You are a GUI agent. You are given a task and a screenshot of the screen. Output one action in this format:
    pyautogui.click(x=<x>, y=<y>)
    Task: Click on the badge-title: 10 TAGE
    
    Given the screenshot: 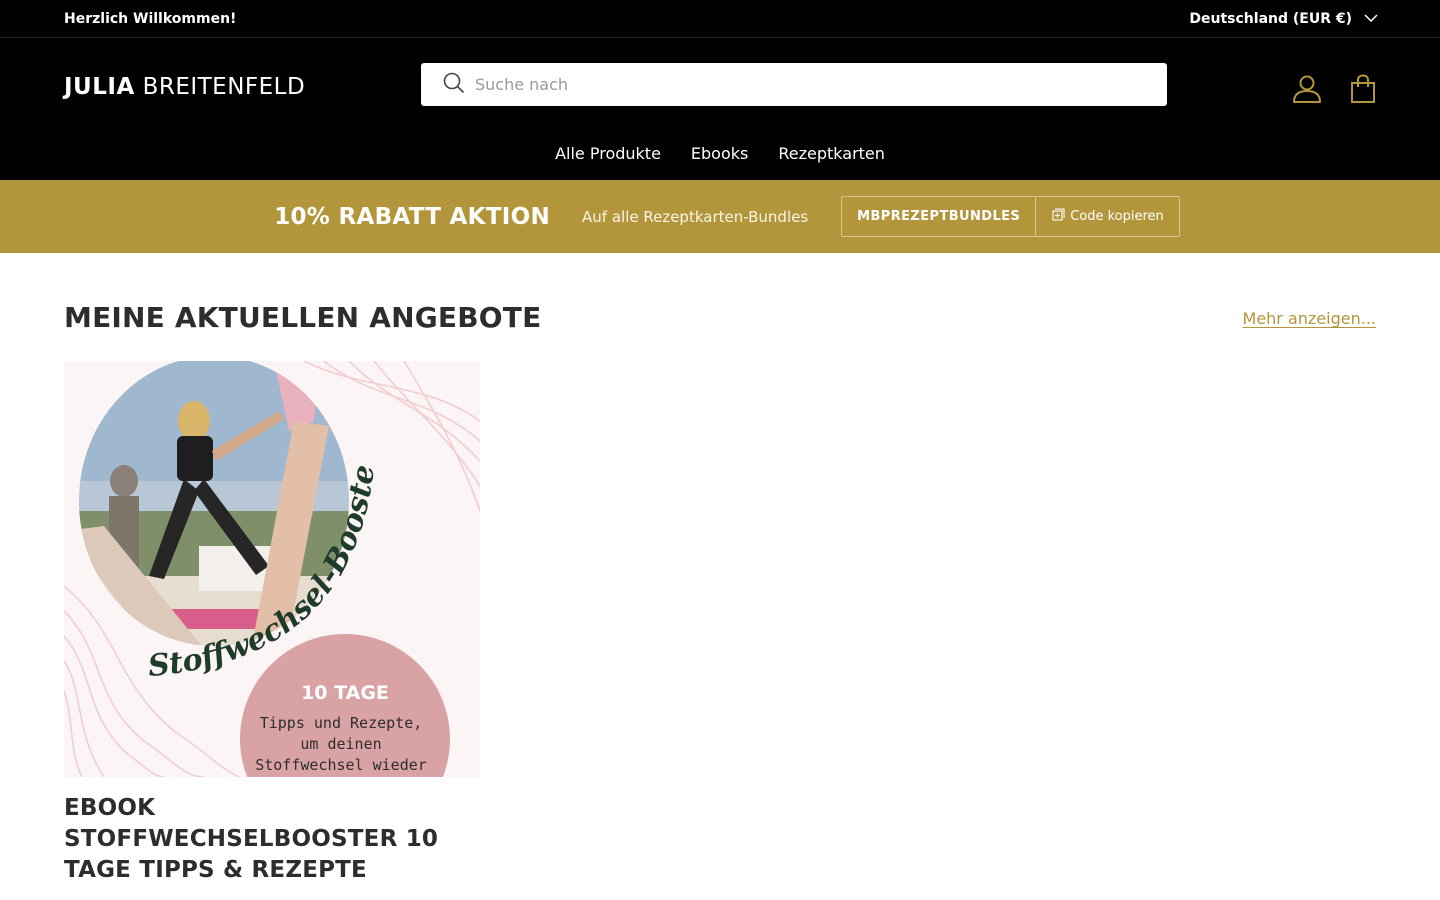 What is the action you would take?
    pyautogui.click(x=345, y=693)
    